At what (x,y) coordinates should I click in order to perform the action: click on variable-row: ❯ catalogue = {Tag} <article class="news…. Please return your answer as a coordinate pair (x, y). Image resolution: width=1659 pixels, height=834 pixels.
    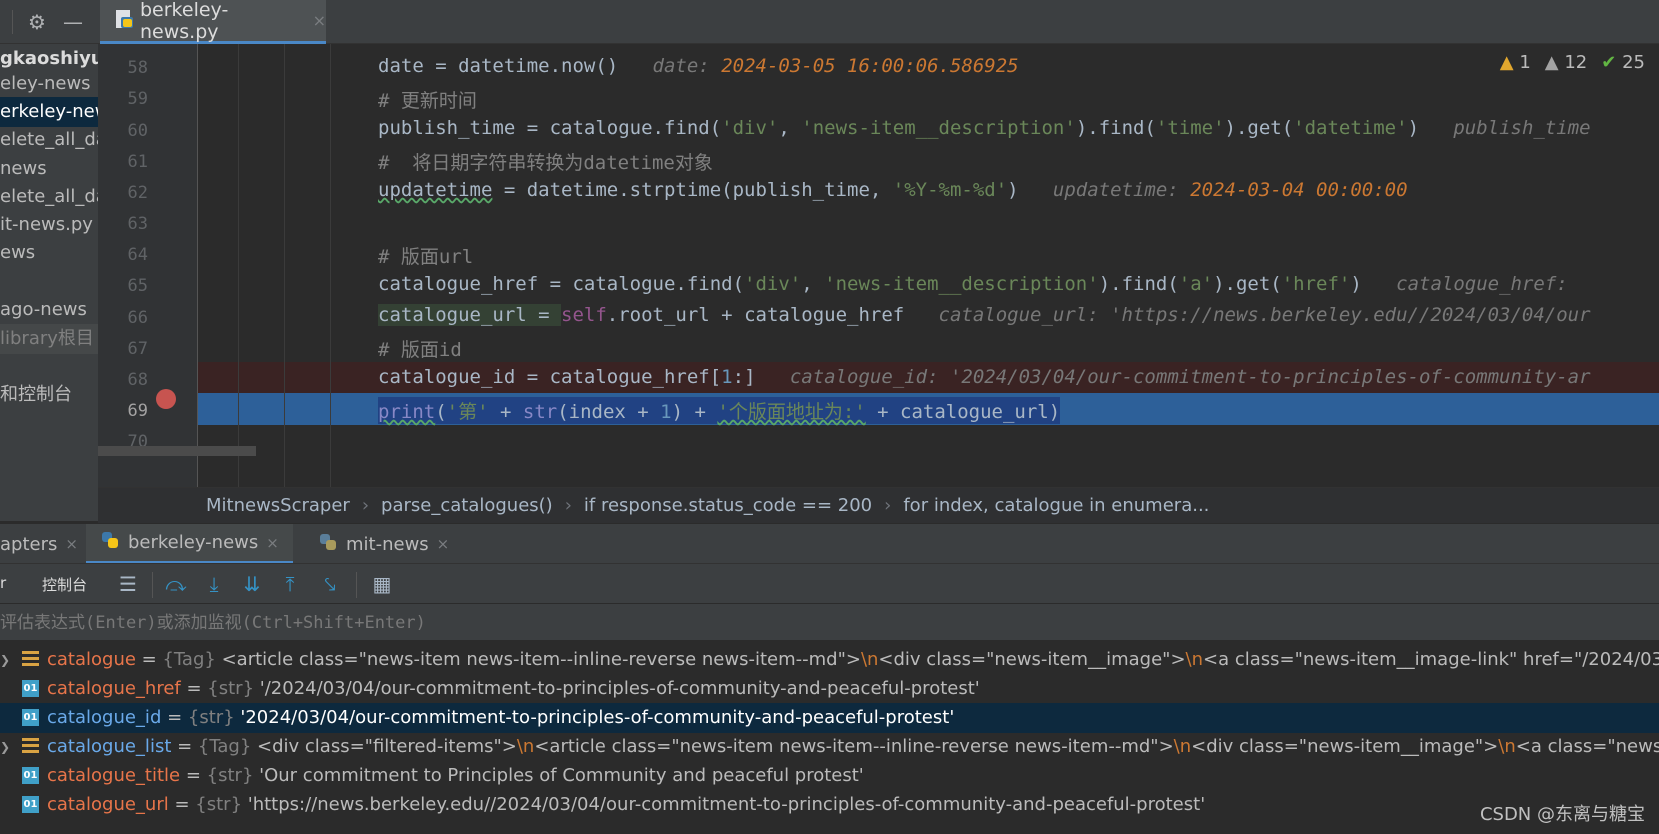
    Looking at the image, I should click on (829, 660).